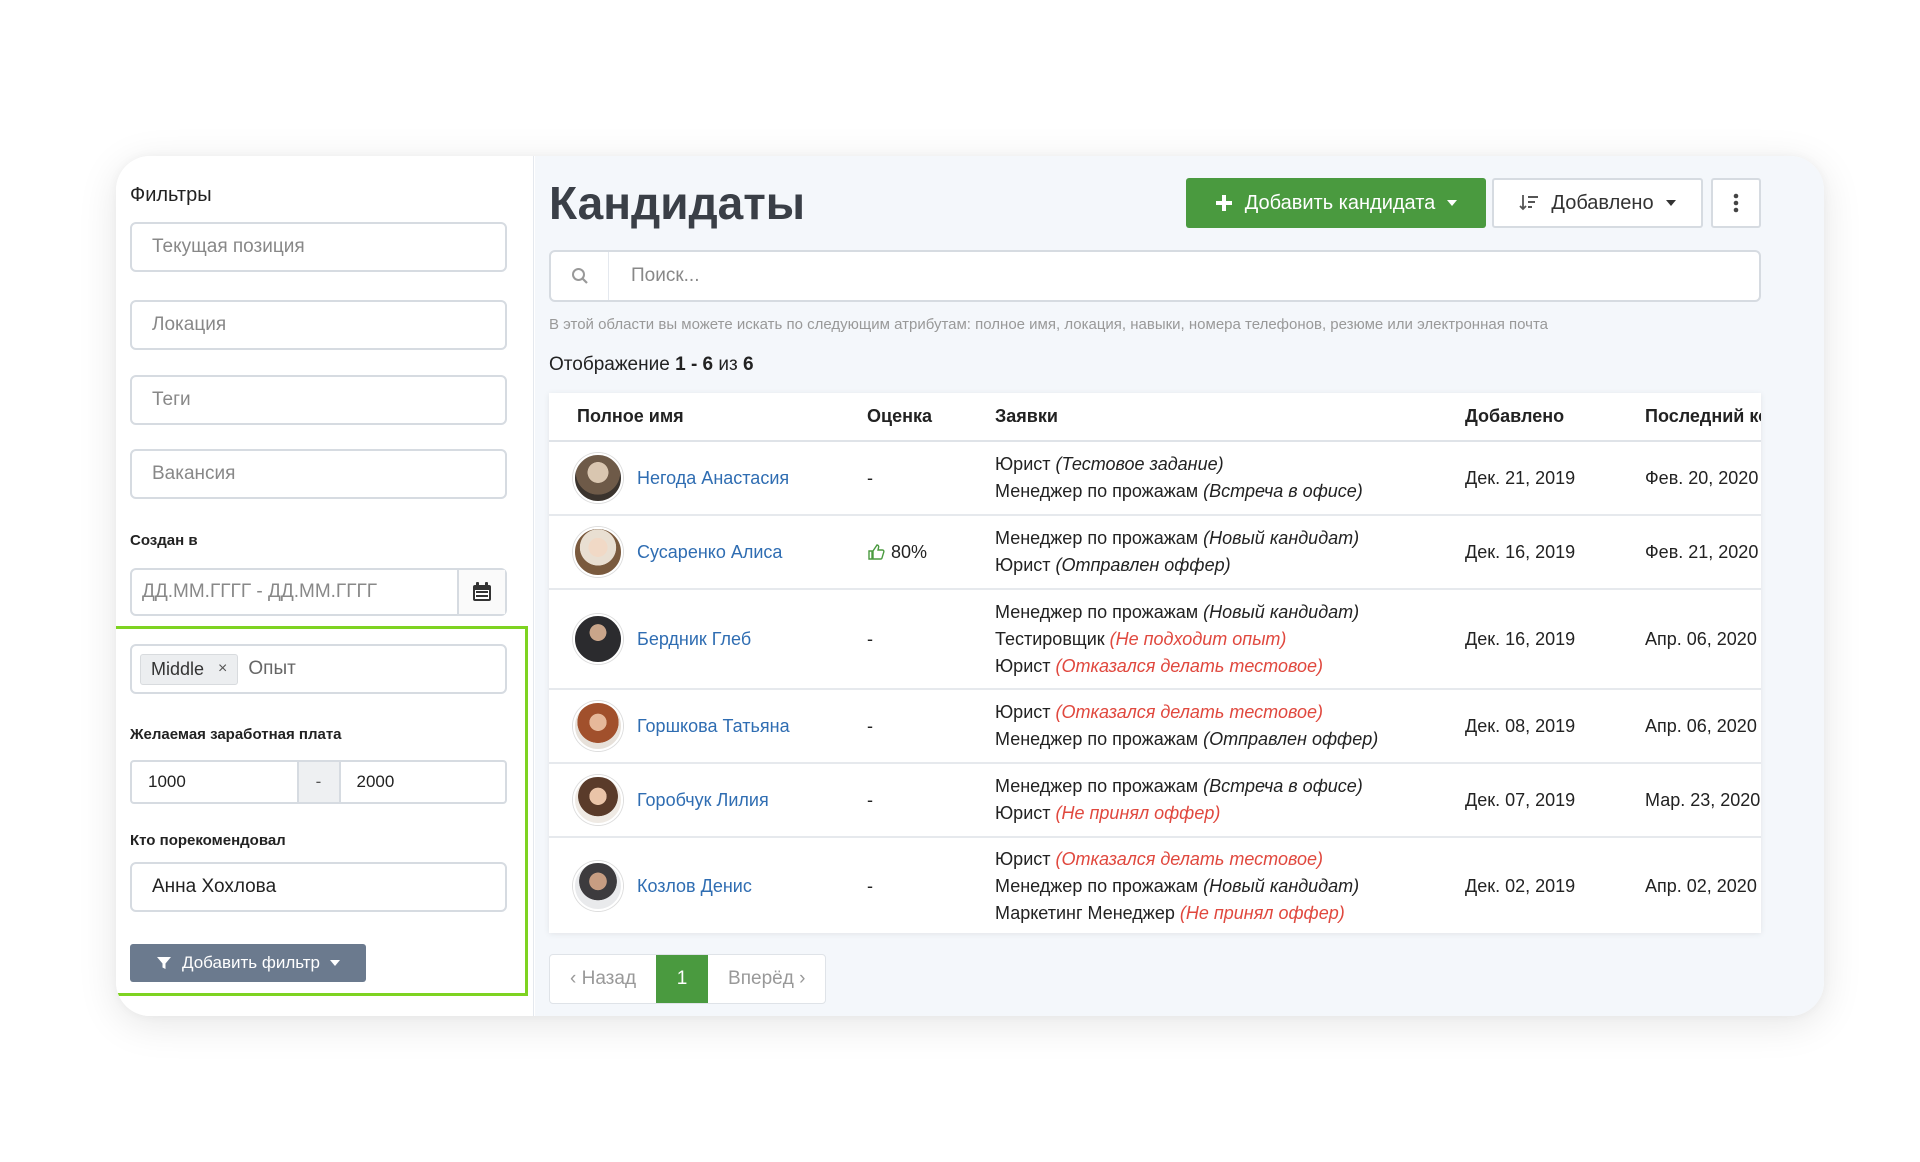  Describe the element at coordinates (318, 474) in the screenshot. I see `vacancy-field: Вакансия` at that location.